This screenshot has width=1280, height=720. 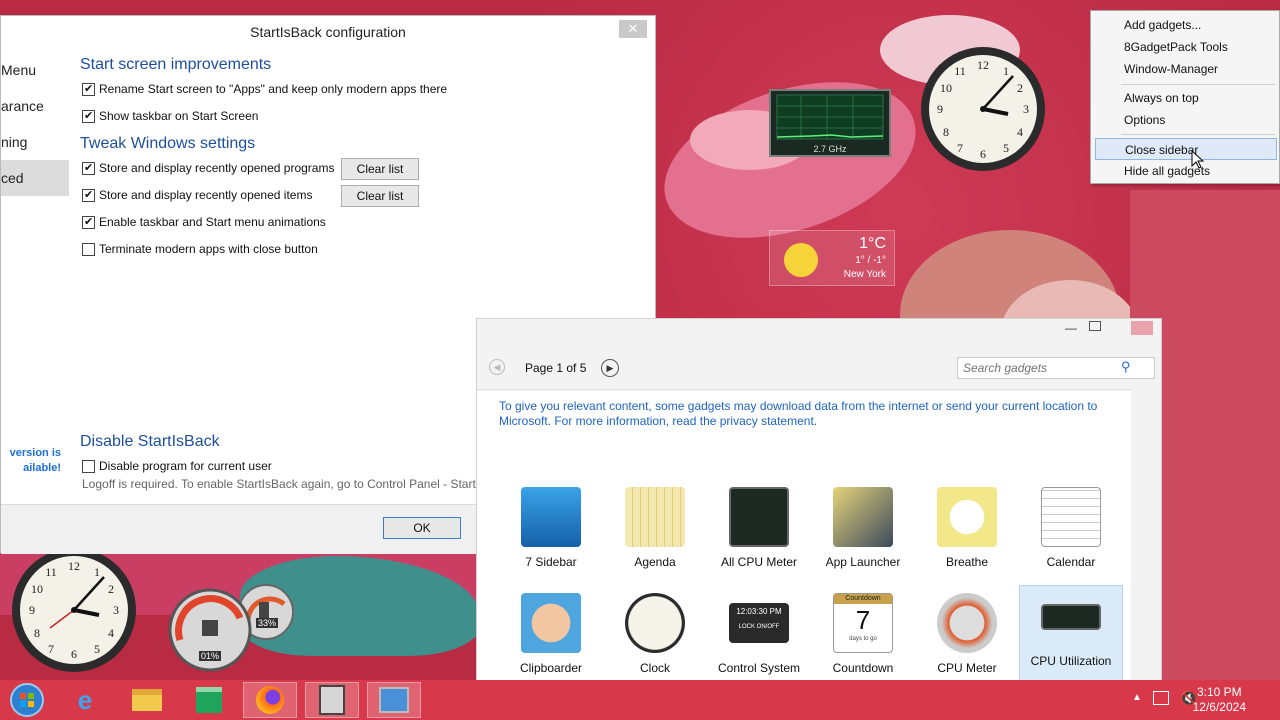 What do you see at coordinates (31, 461) in the screenshot?
I see `new-version-link: version is ailable!` at bounding box center [31, 461].